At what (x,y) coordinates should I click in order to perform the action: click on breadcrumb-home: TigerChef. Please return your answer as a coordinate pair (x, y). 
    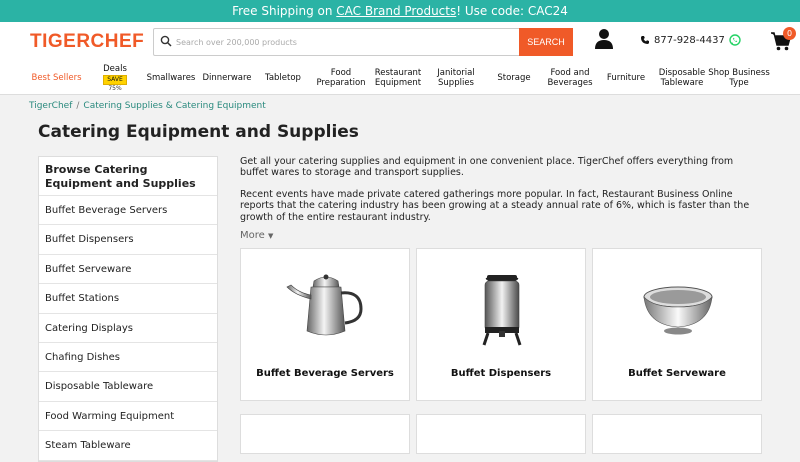
    Looking at the image, I should click on (50, 106).